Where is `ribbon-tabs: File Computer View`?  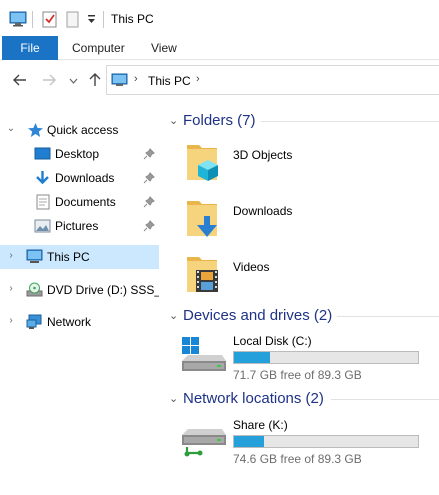 ribbon-tabs: File Computer View is located at coordinates (219, 48).